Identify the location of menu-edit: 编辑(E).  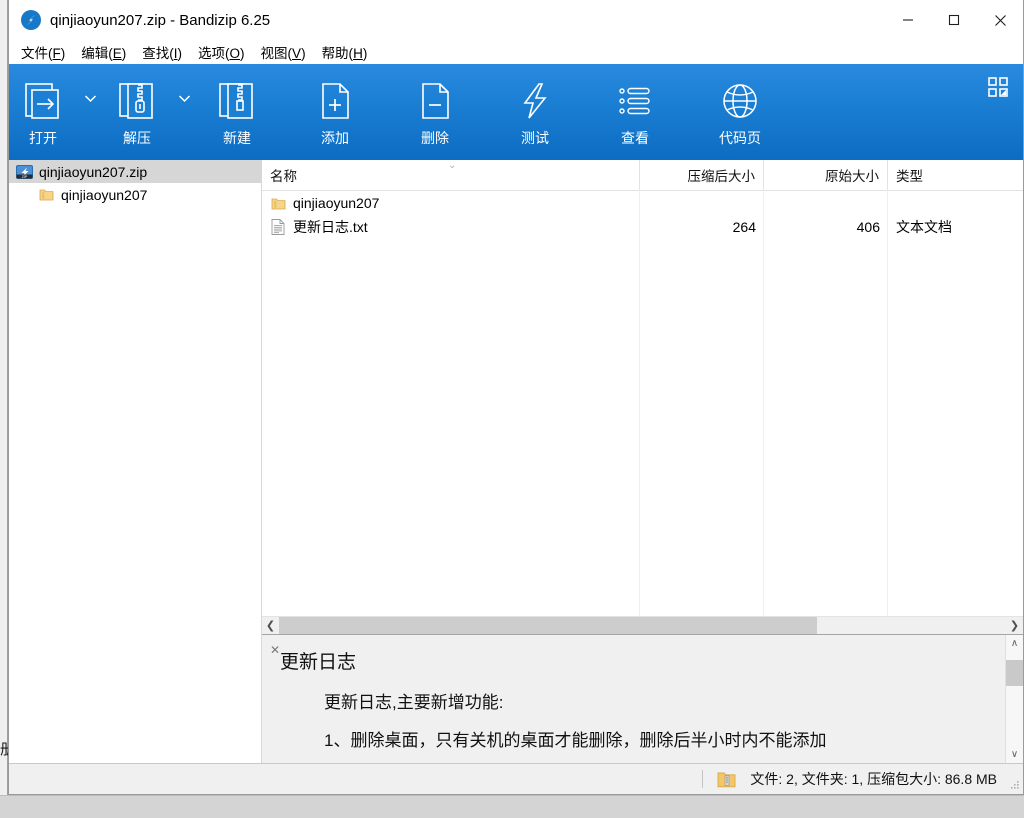
(103, 52).